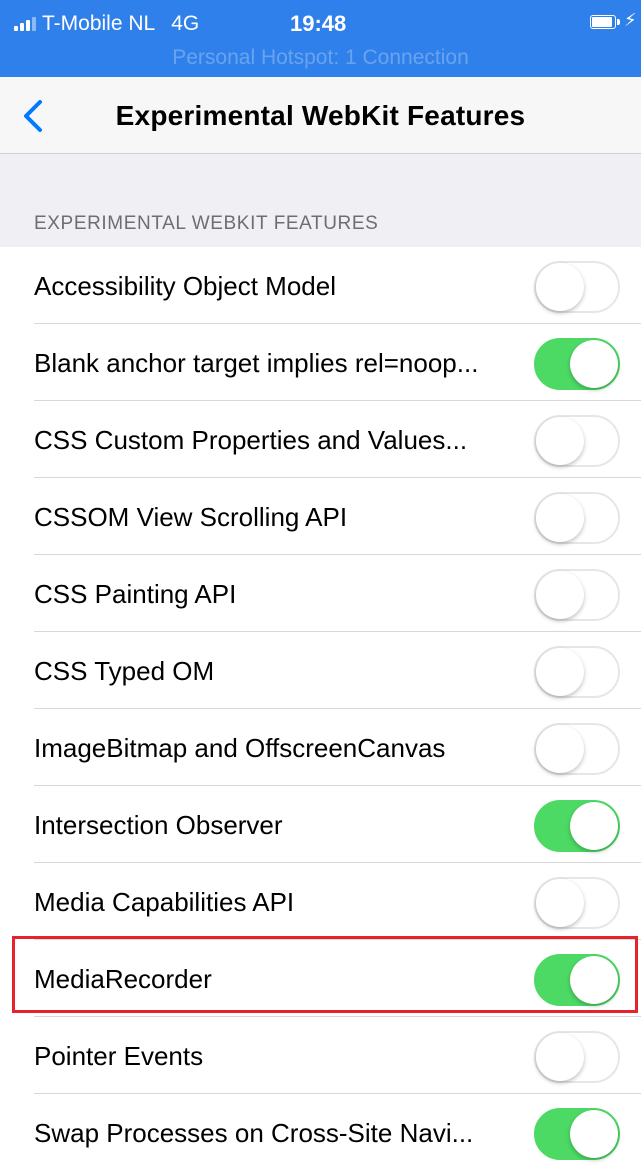  Describe the element at coordinates (124, 671) in the screenshot. I see `setting-label: CSS Typed OM` at that location.